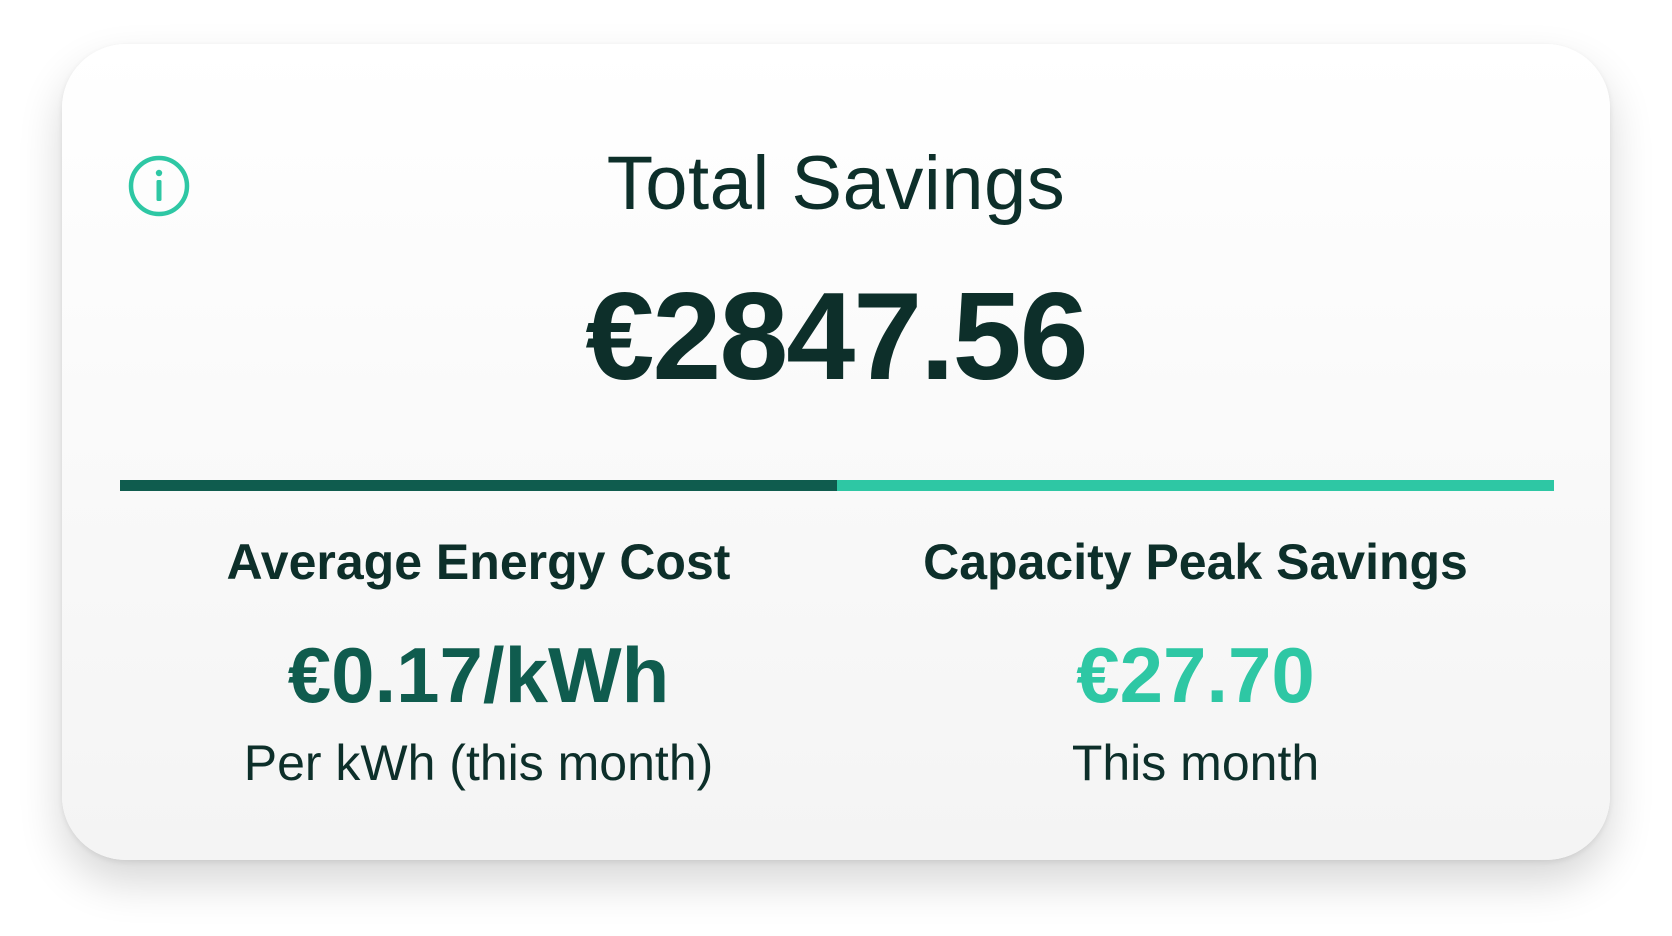 The image size is (1672, 936). I want to click on capacity-peak-savings-value: €27.70, so click(1195, 675).